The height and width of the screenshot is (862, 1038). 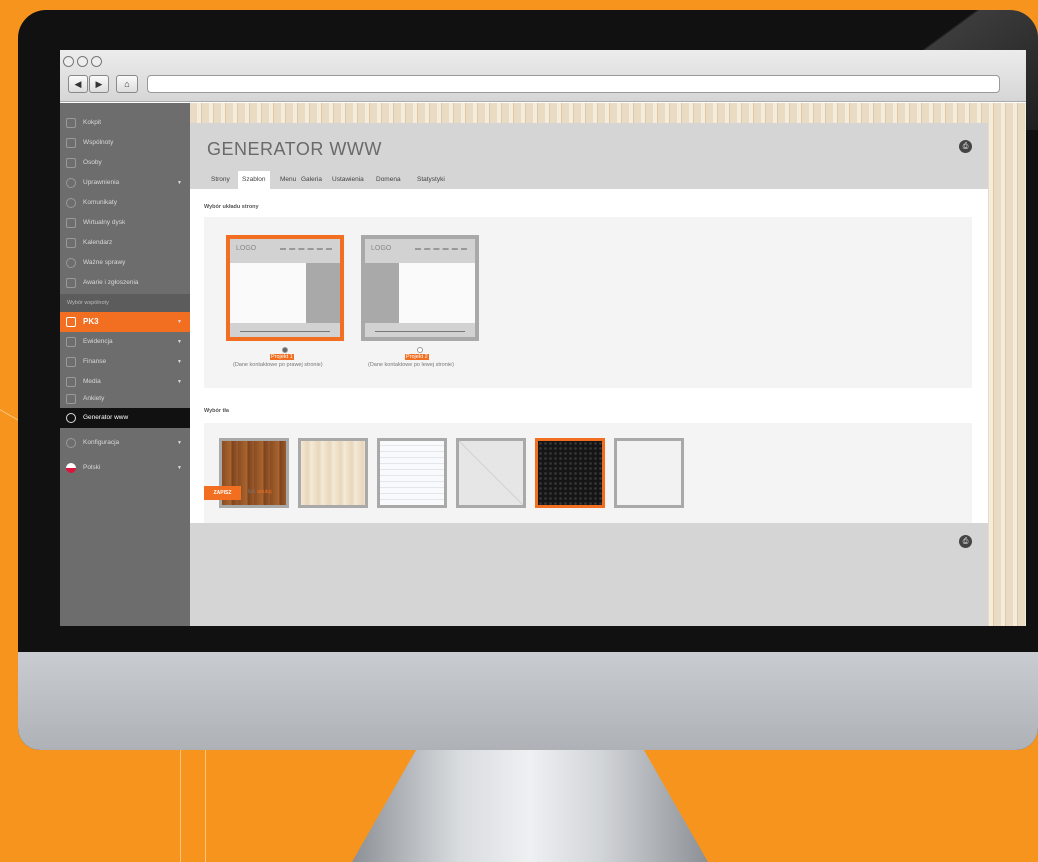 I want to click on forward-button: ▶, so click(x=99, y=84).